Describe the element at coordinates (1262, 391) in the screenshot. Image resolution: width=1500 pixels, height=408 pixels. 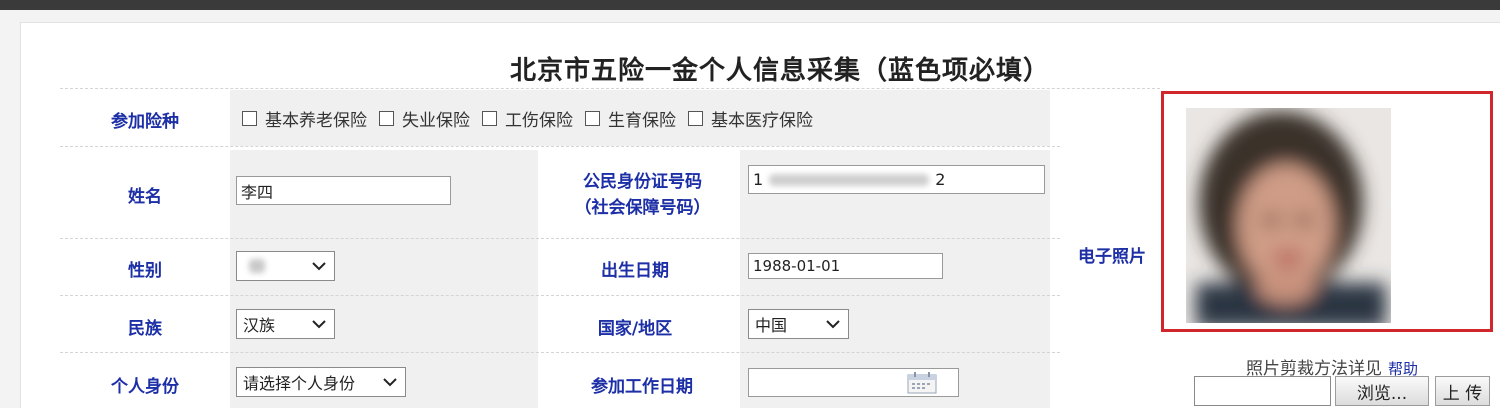
I see `photo-file-input` at that location.